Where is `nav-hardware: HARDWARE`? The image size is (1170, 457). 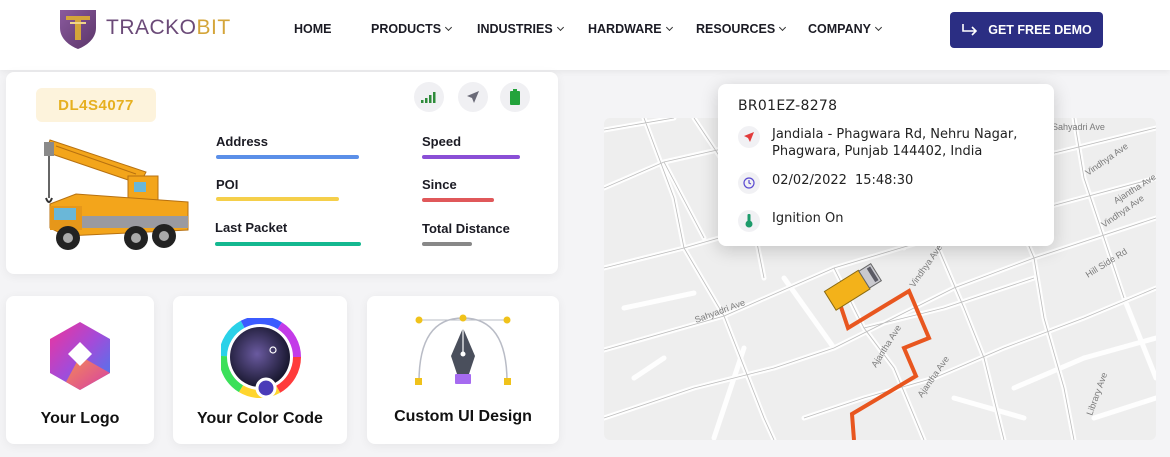 nav-hardware: HARDWARE is located at coordinates (630, 29).